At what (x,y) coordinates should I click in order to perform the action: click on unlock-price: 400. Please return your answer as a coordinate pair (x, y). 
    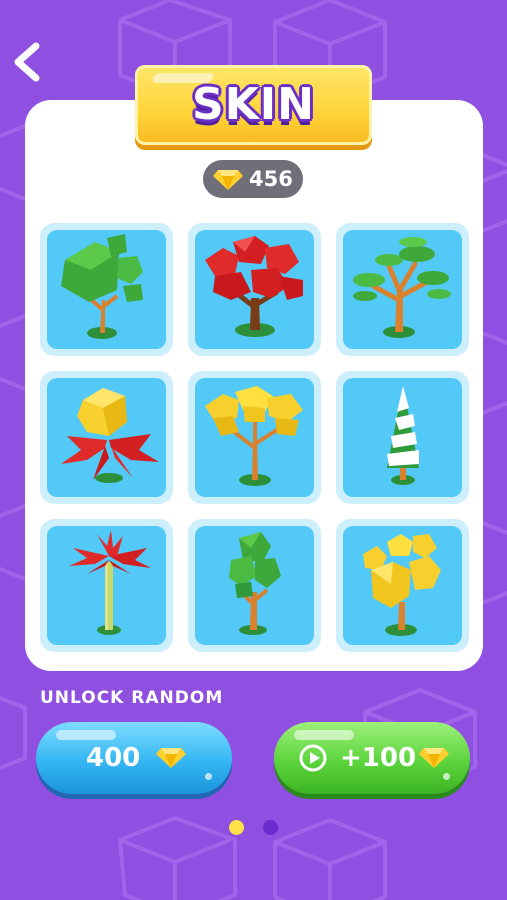
    Looking at the image, I should click on (113, 758).